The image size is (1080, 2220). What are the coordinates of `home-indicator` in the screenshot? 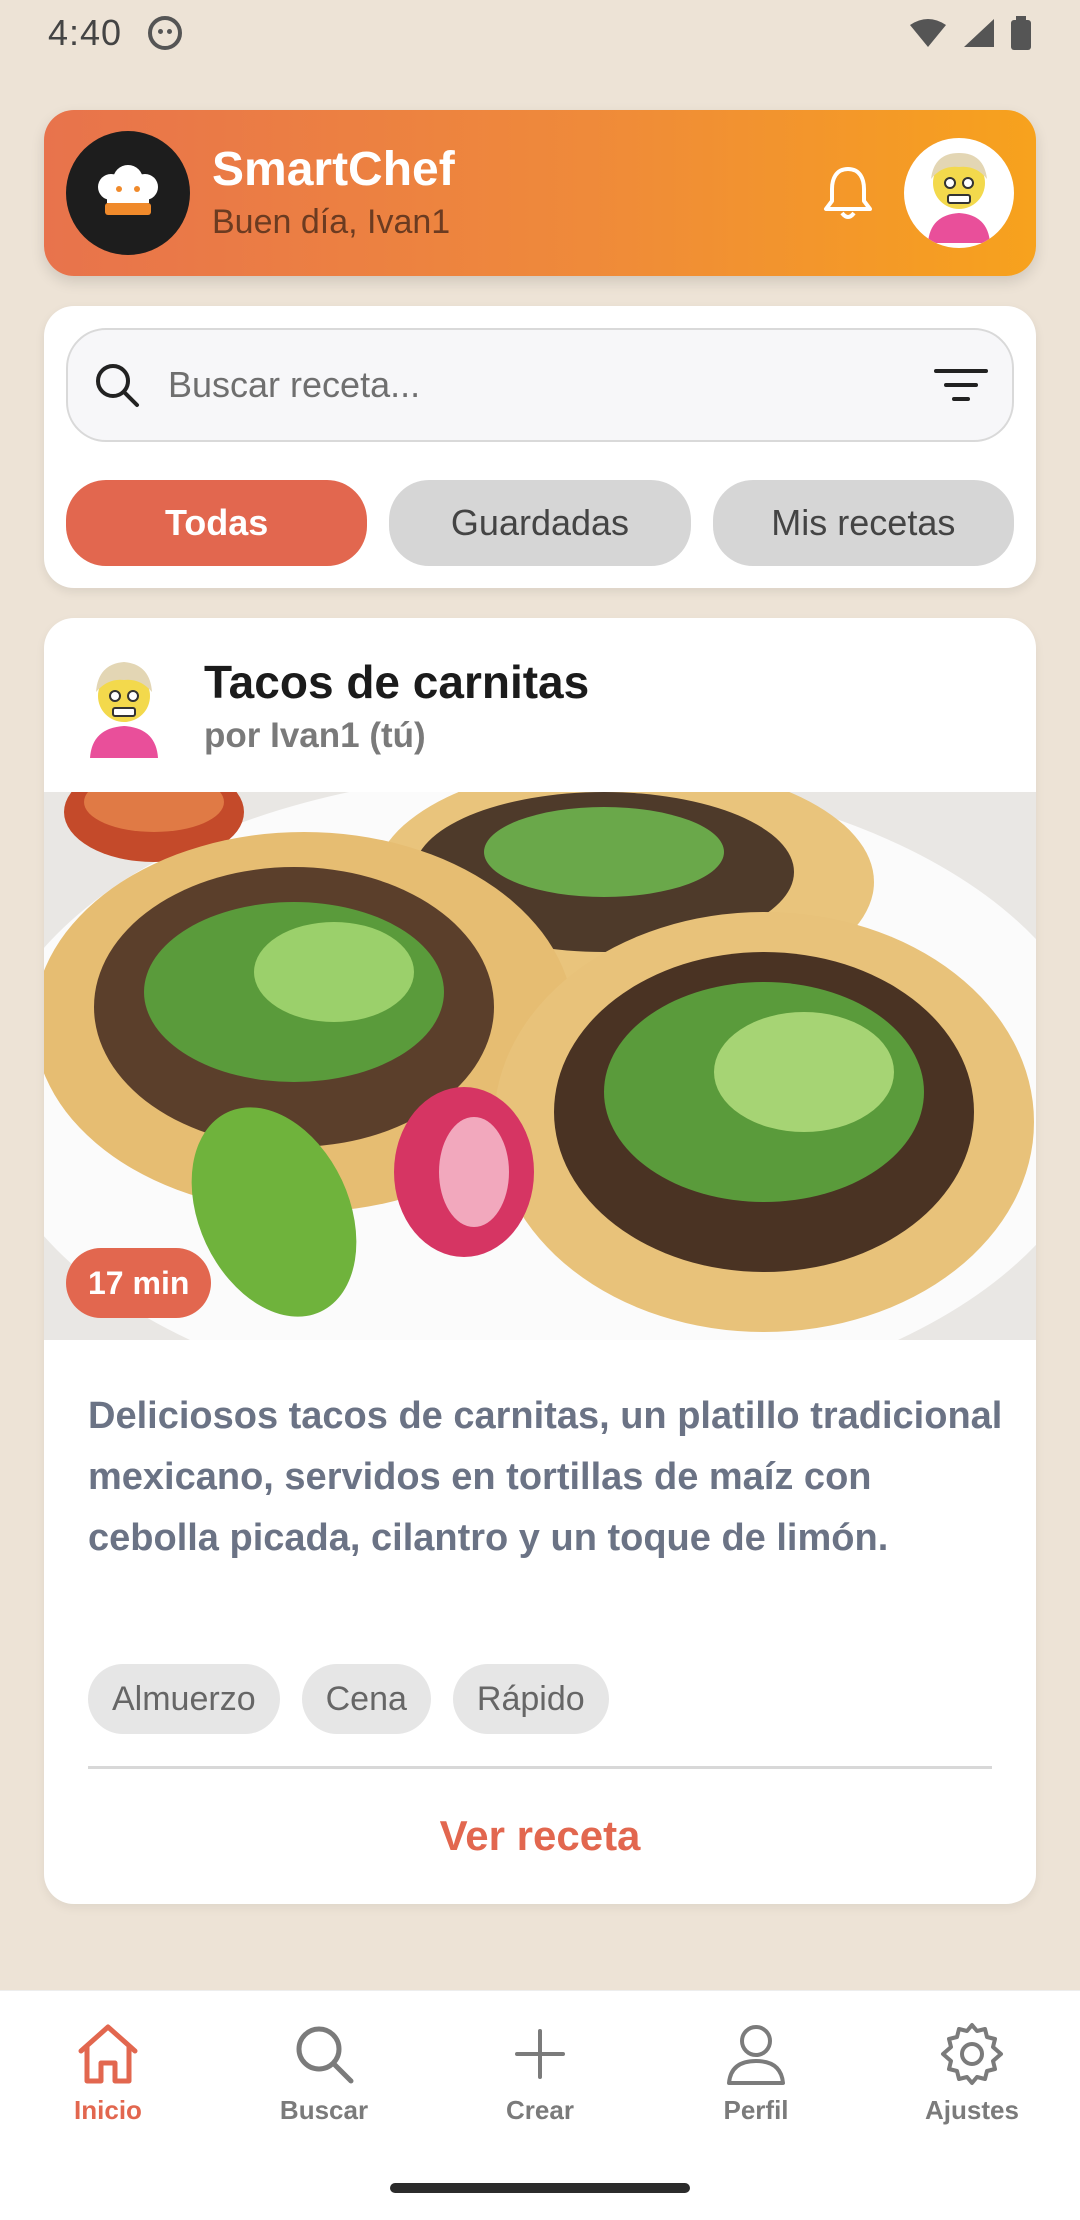 It's located at (540, 2188).